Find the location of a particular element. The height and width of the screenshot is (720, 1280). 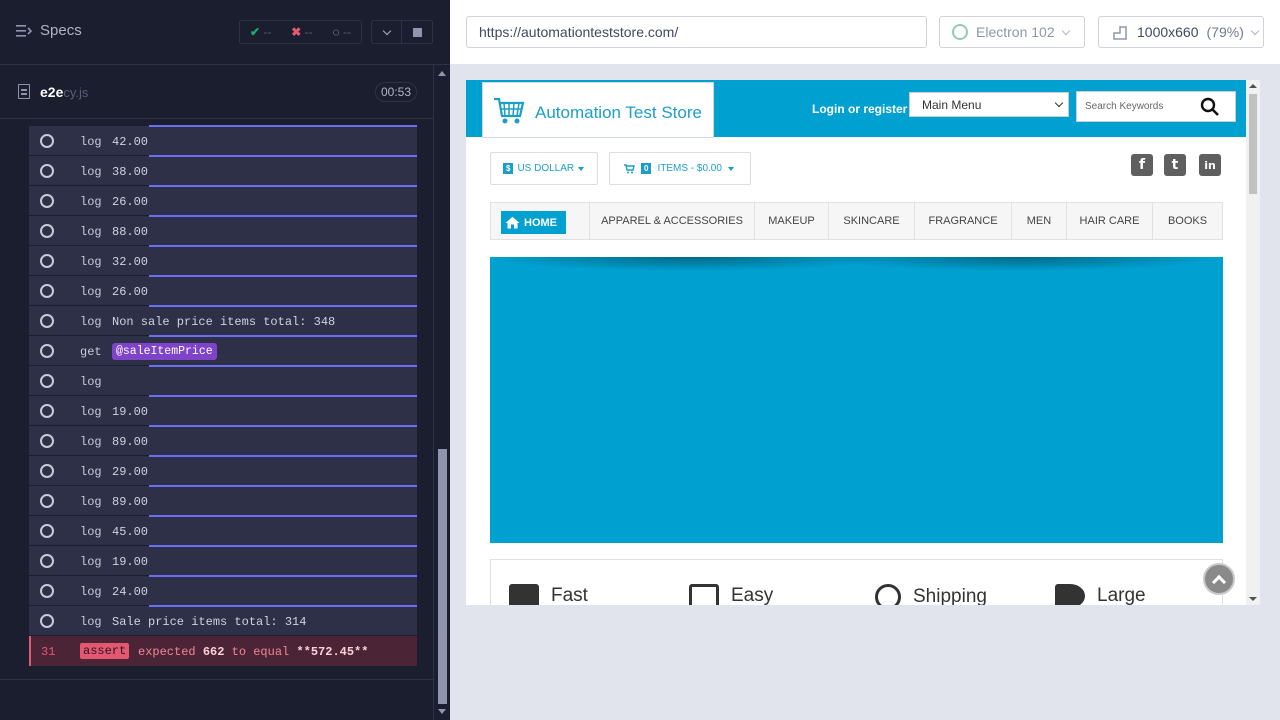

browser-selector: Electron 102 is located at coordinates (1012, 32).